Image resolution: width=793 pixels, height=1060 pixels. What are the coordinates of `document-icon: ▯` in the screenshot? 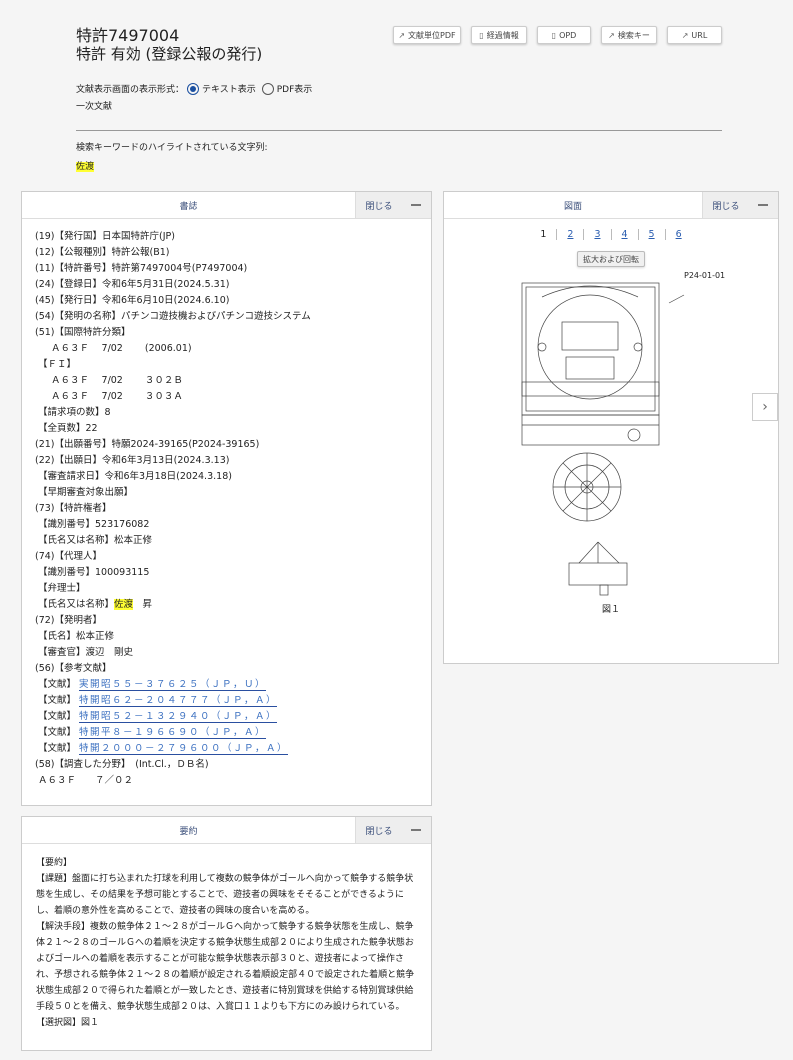 It's located at (554, 35).